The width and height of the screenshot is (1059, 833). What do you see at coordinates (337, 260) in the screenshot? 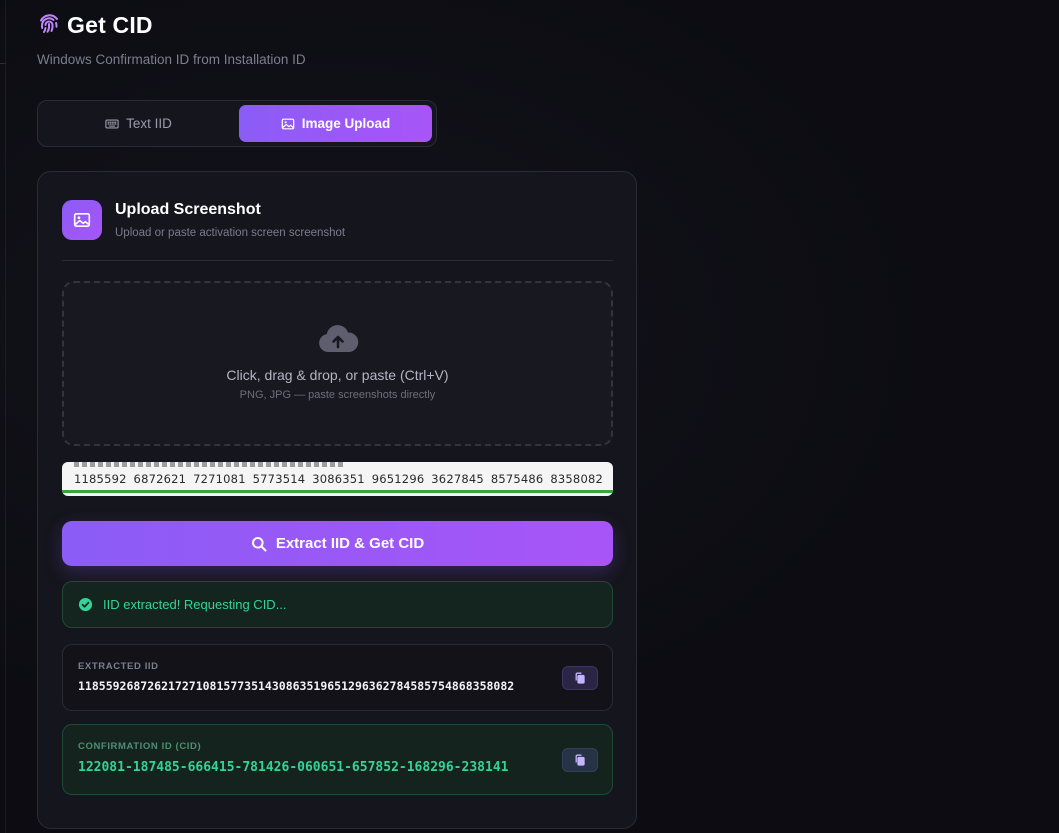
I see `card-divider` at bounding box center [337, 260].